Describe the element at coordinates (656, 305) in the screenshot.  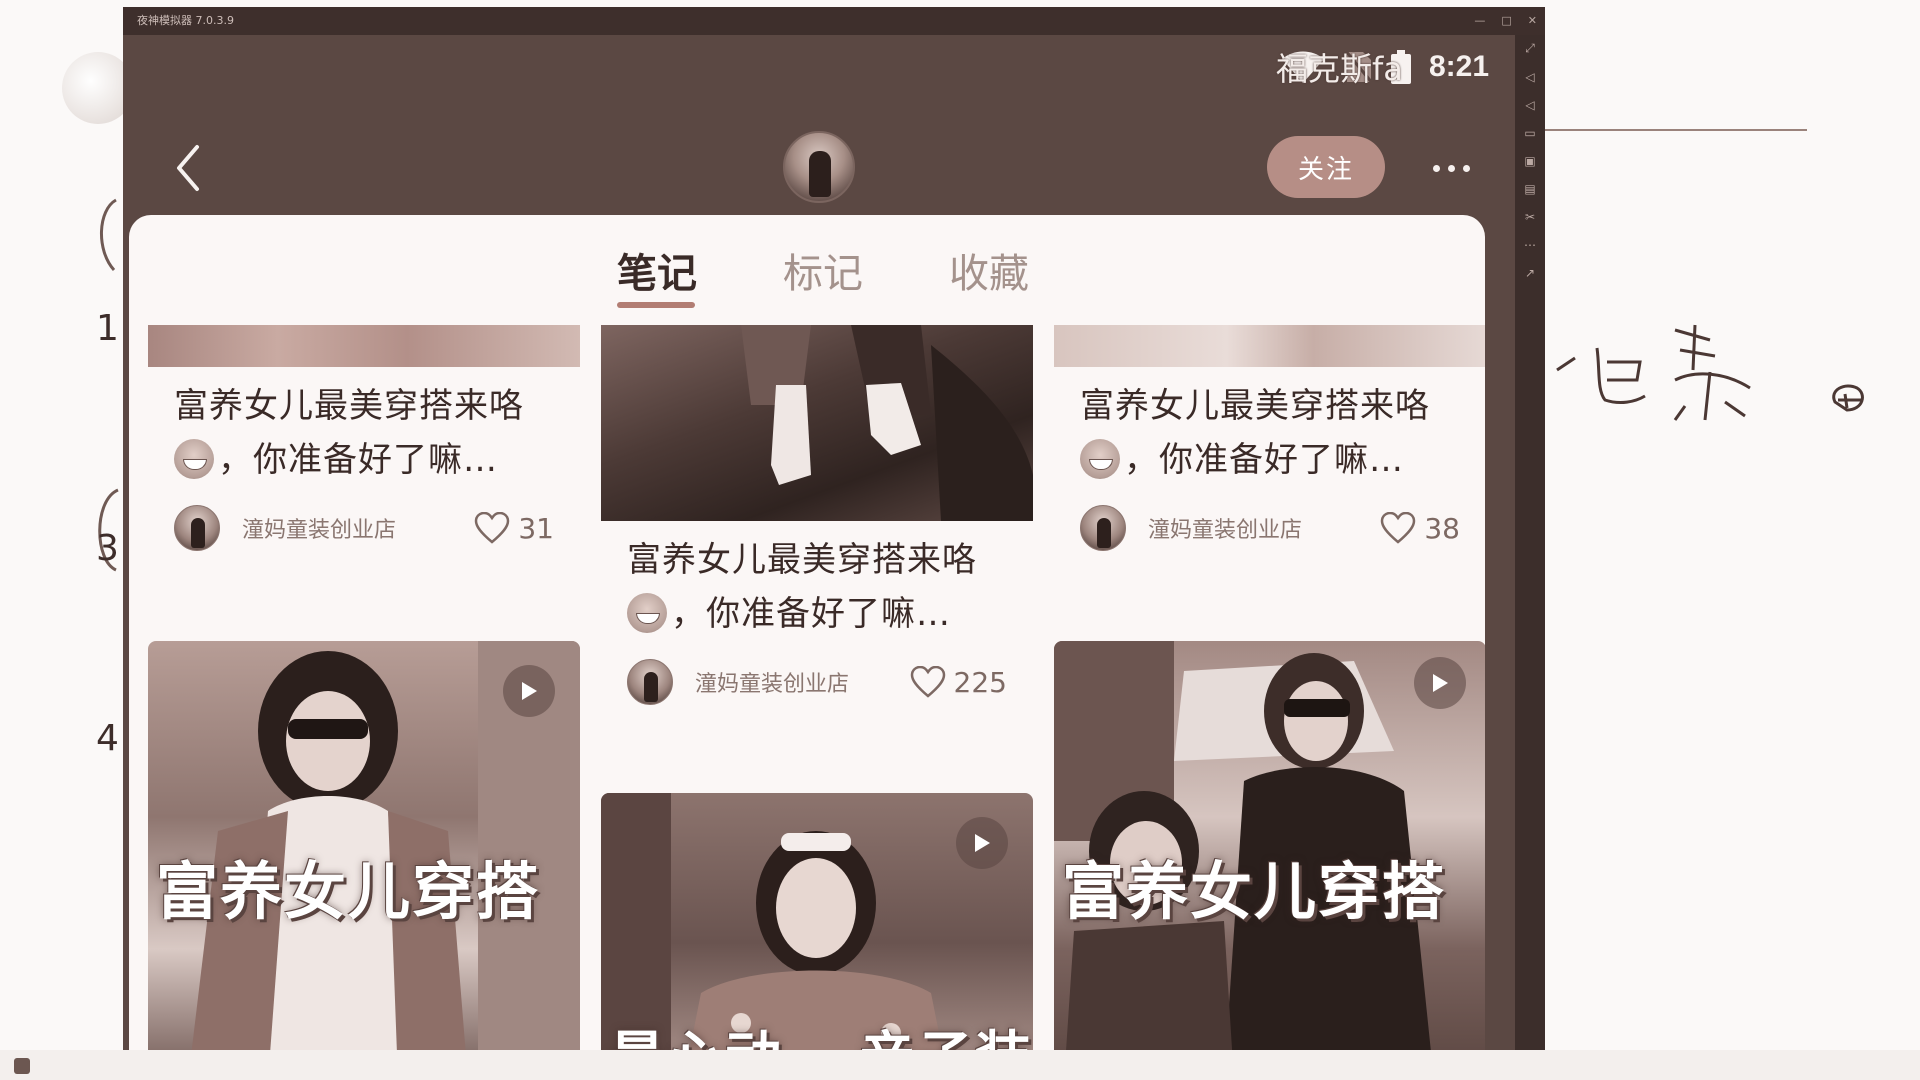
I see `tab-underline` at that location.